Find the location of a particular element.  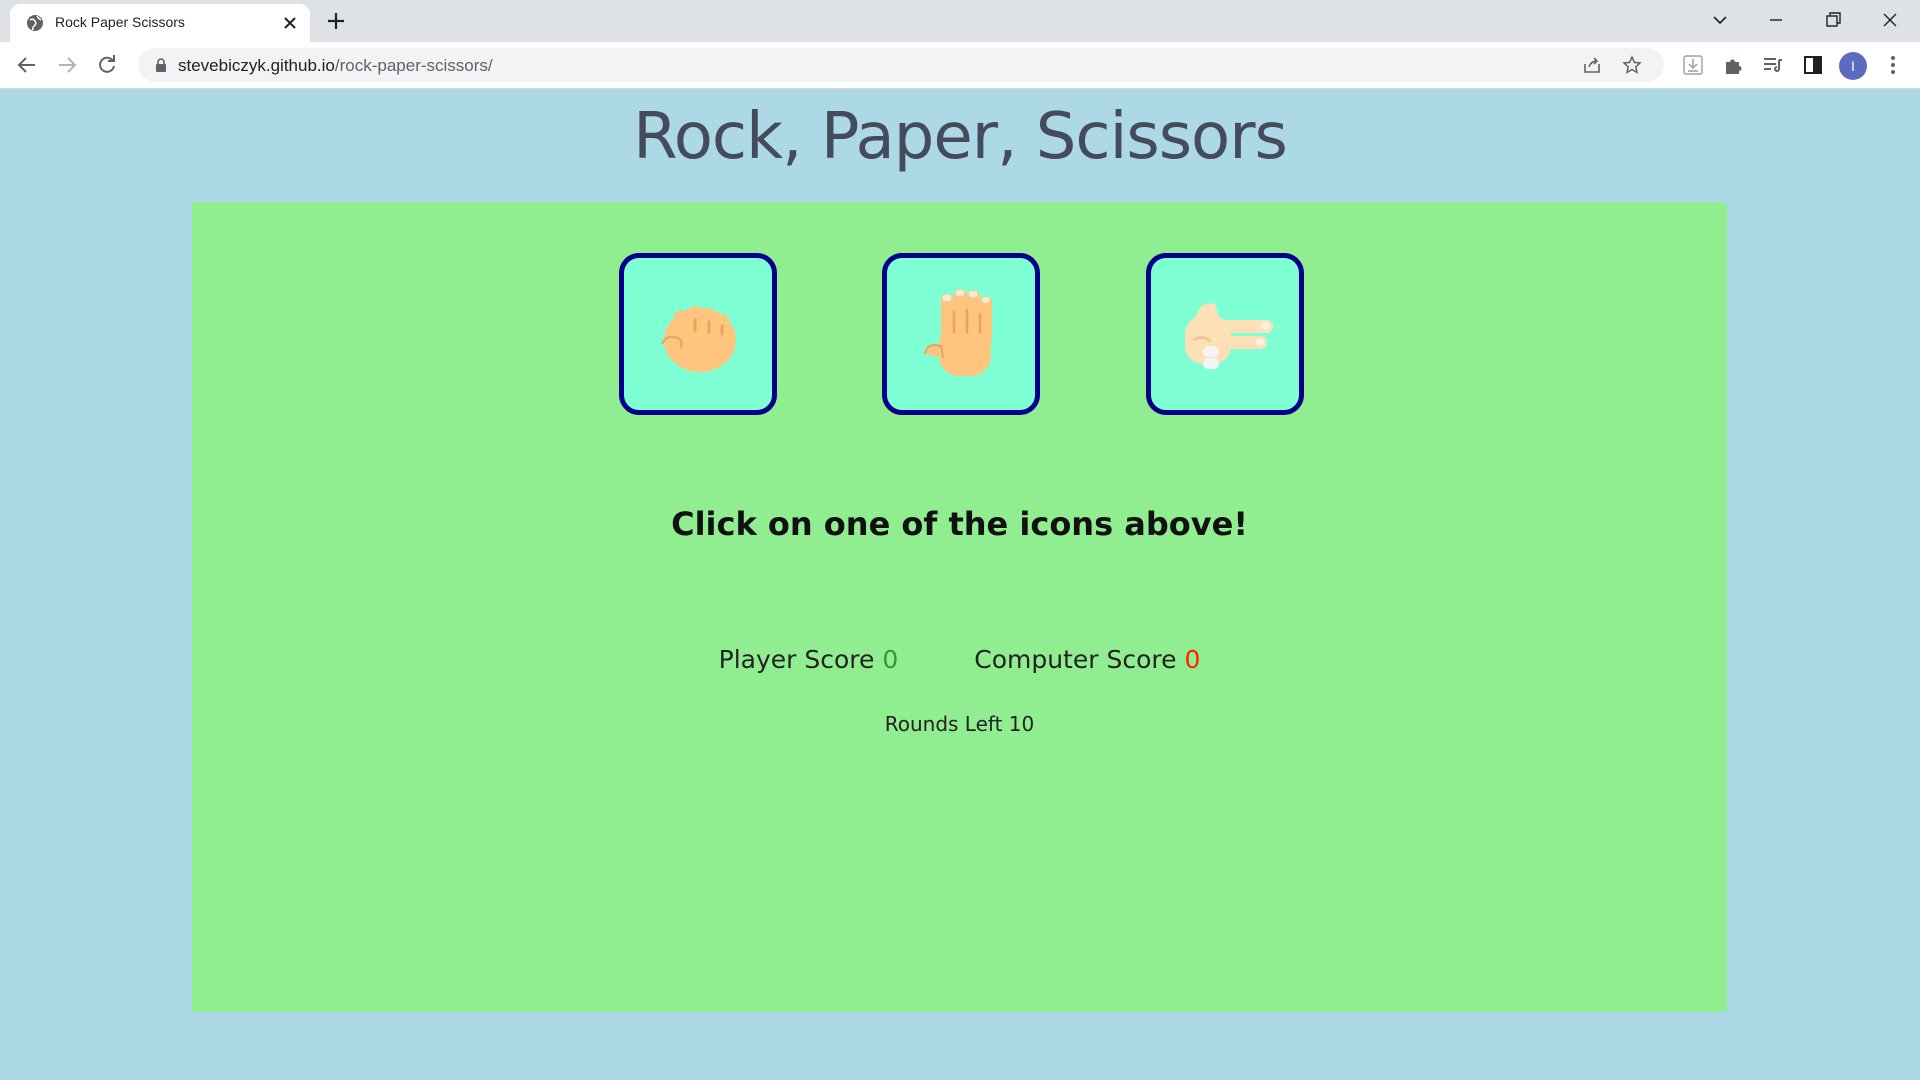

computer-score: Computer Score 0 is located at coordinates (1087, 659).